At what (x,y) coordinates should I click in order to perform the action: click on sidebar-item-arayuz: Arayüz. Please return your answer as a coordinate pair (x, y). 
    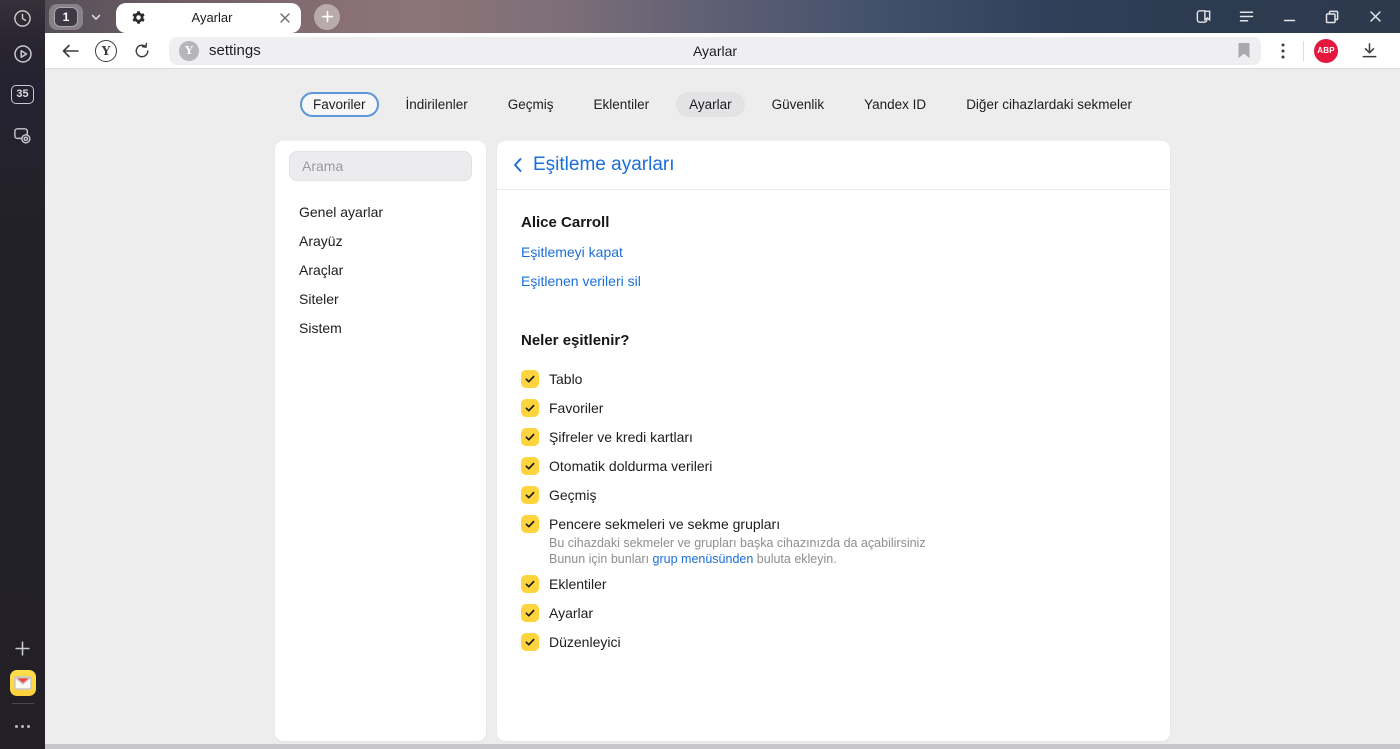
    Looking at the image, I should click on (380, 241).